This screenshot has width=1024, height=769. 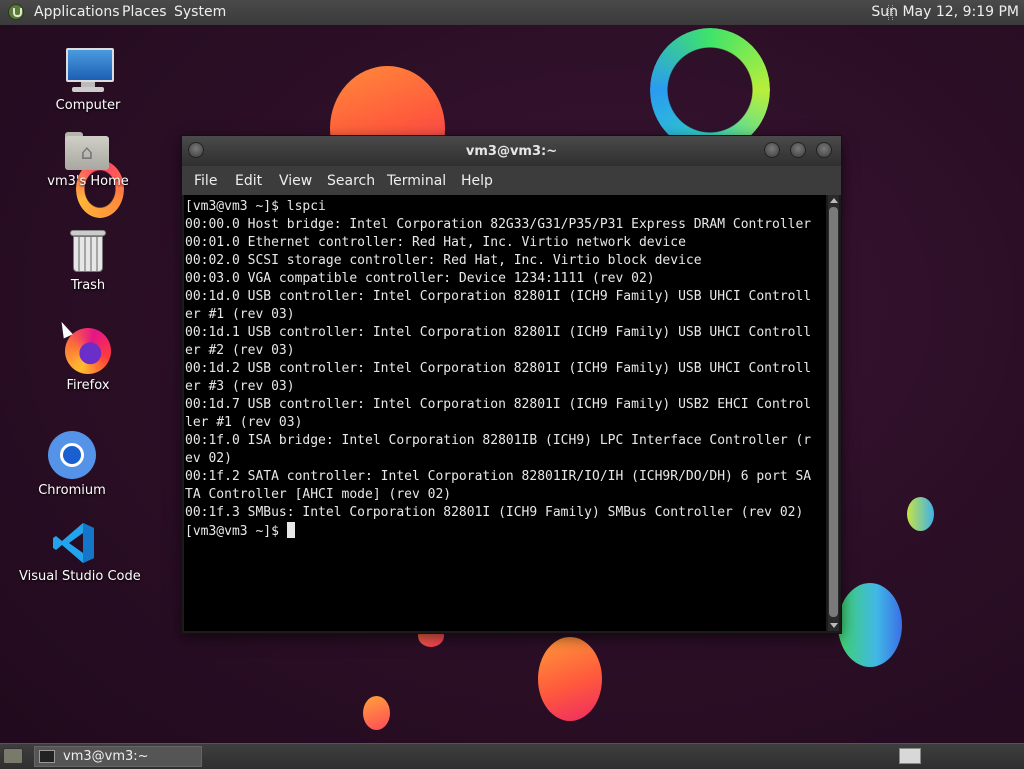 I want to click on taskbar-window-button: vm3@vm3:~, so click(x=118, y=756).